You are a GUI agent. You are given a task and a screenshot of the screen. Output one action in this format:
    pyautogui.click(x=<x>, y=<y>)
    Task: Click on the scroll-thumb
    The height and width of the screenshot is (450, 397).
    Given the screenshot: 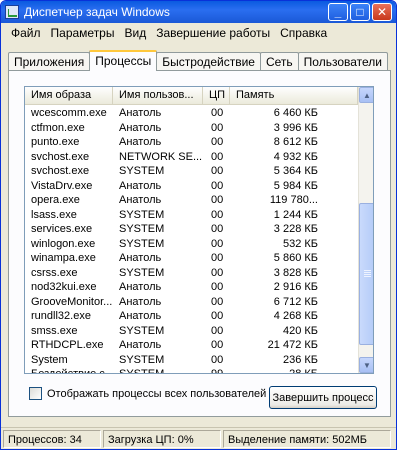 What is the action you would take?
    pyautogui.click(x=366, y=274)
    